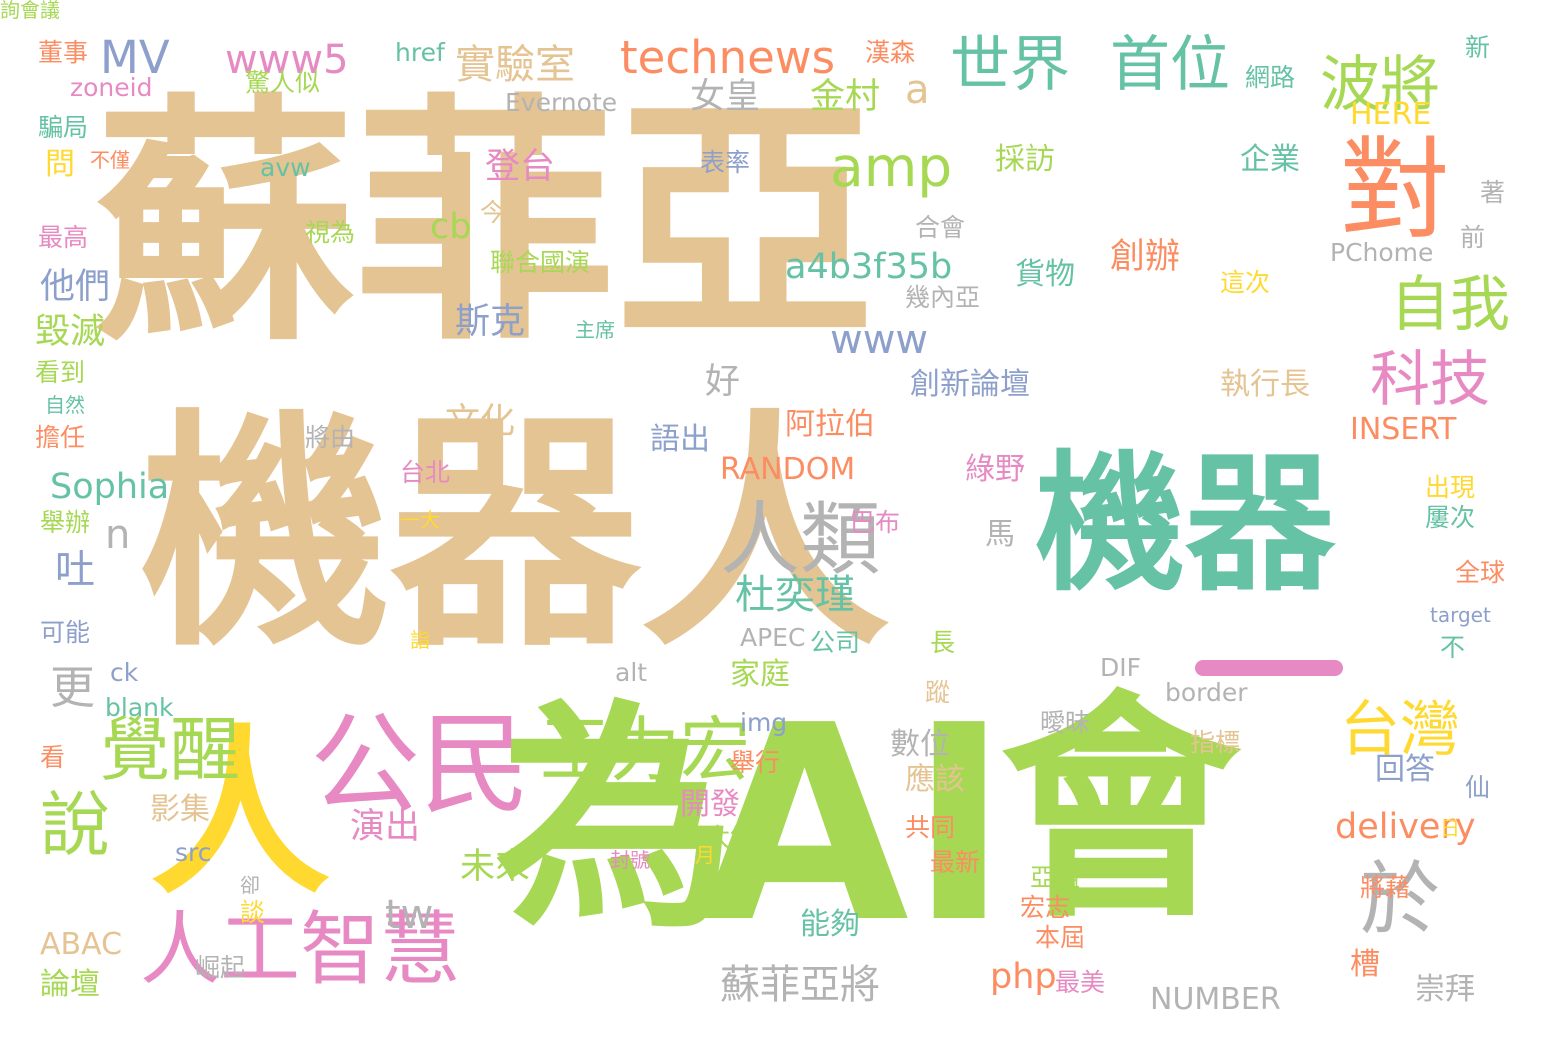  I want to click on word: 斯克, so click(490, 322).